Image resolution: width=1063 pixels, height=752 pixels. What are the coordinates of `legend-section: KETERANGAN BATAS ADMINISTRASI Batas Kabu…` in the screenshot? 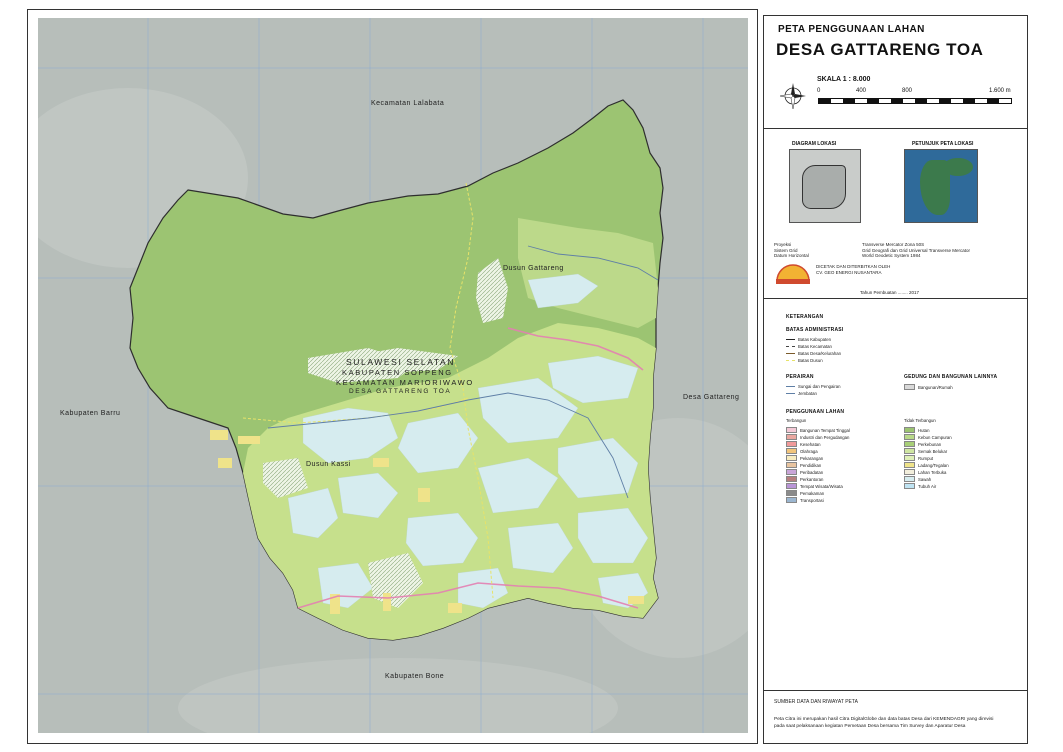 It's located at (895, 494).